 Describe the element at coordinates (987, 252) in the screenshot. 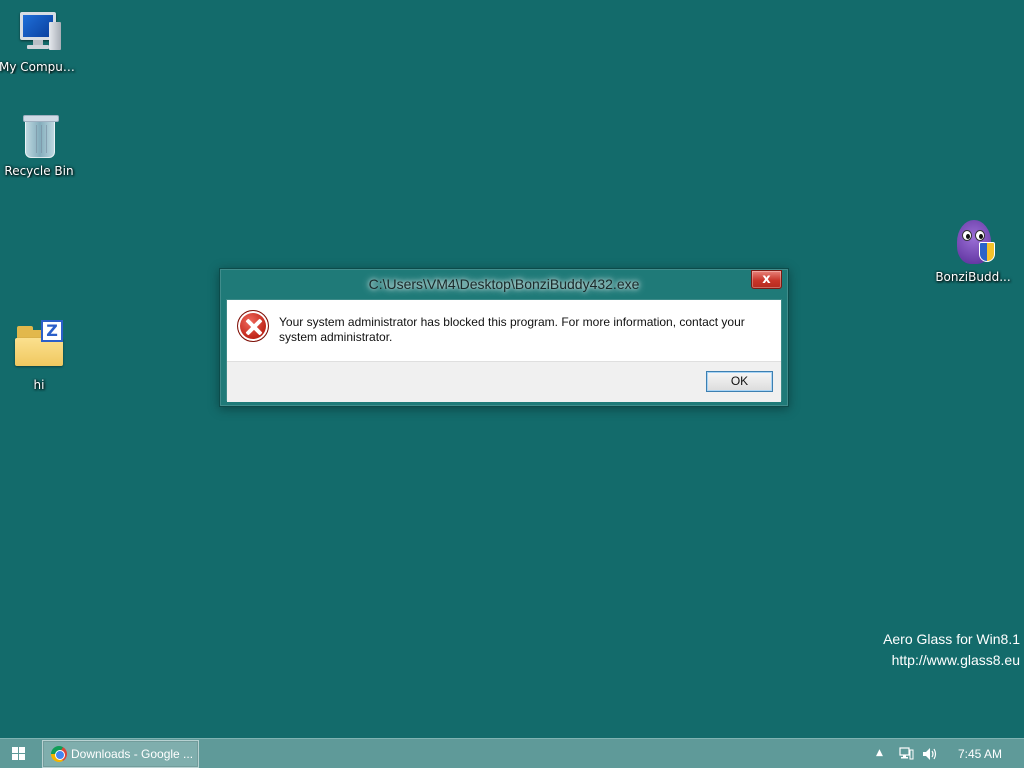

I see `uac-shield-icon` at that location.